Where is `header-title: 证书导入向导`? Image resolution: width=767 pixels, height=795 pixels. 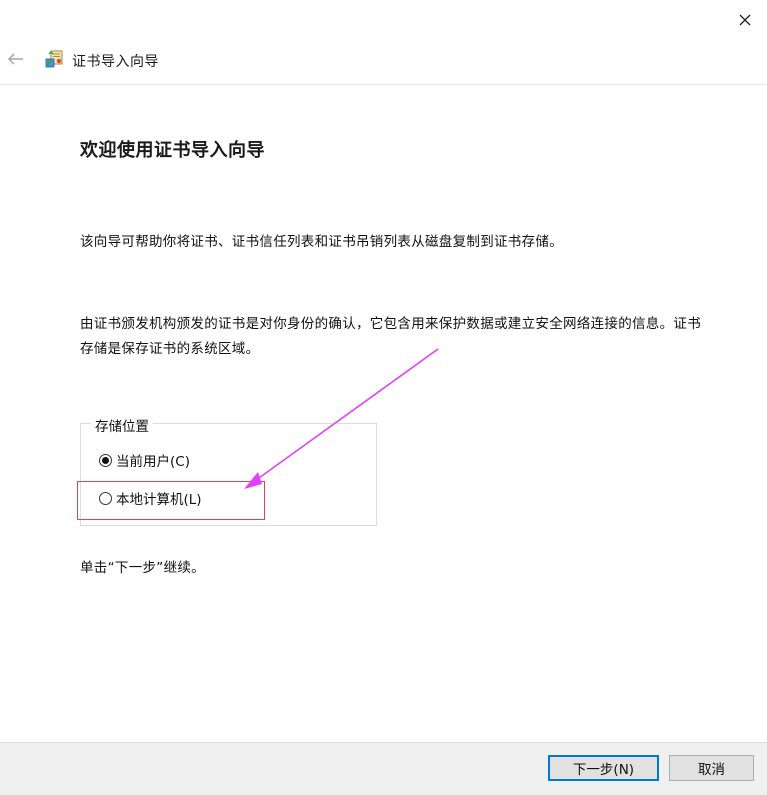
header-title: 证书导入向导 is located at coordinates (115, 62).